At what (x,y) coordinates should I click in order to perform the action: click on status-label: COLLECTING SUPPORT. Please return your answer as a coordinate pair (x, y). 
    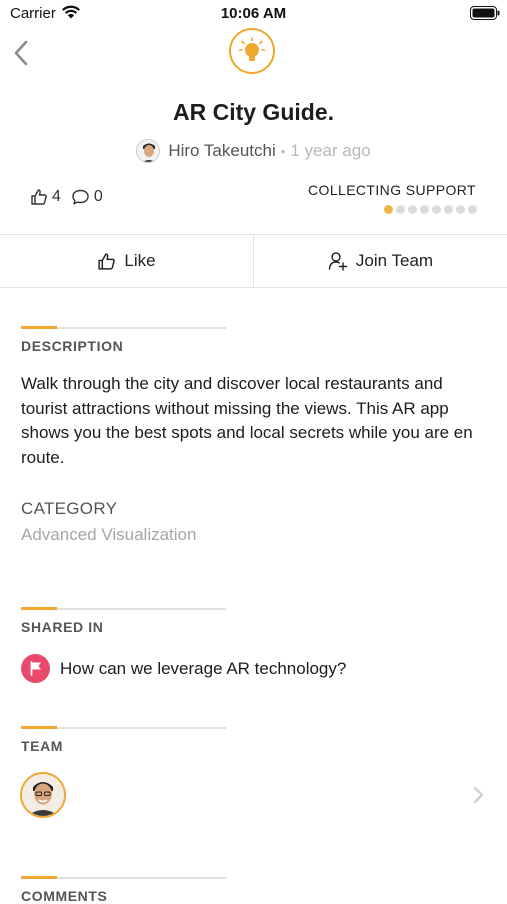
    Looking at the image, I should click on (392, 190).